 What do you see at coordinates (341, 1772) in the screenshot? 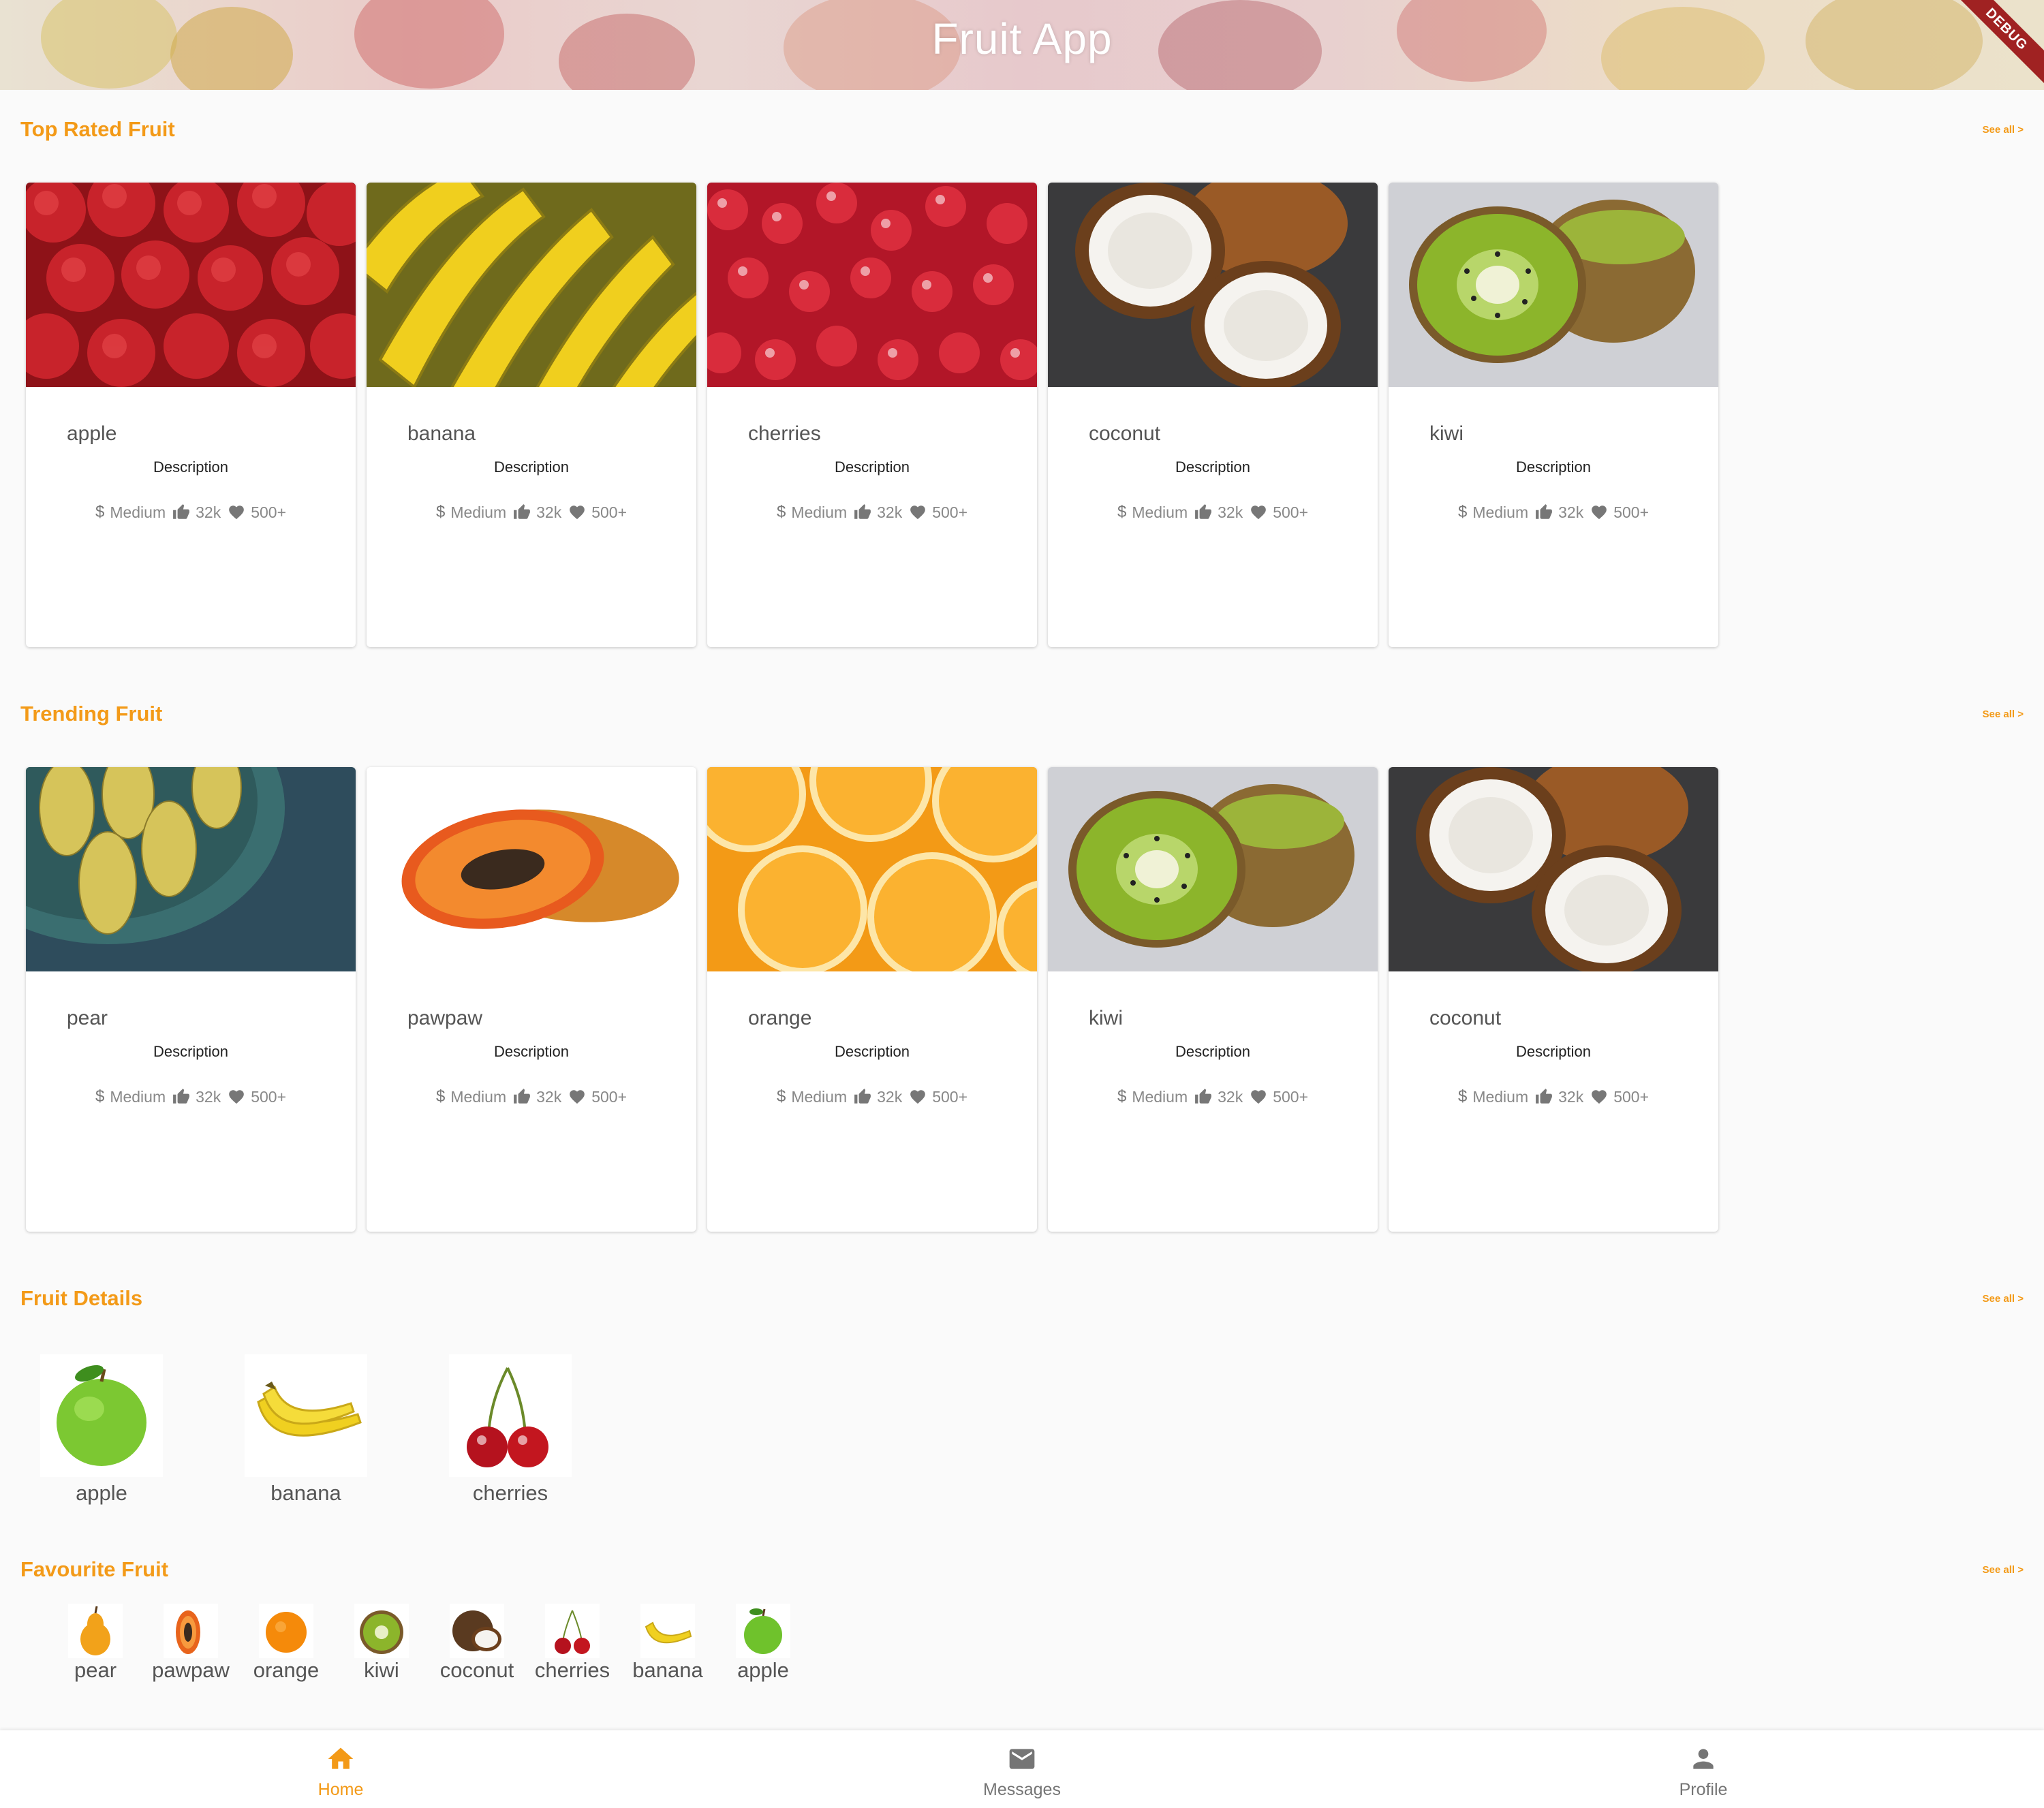
I see `nav-item-home: Home` at bounding box center [341, 1772].